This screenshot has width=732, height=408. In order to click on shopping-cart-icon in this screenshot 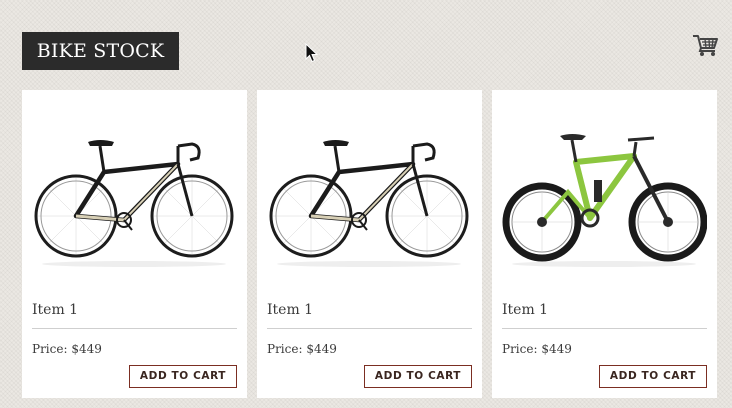, I will do `click(706, 45)`.